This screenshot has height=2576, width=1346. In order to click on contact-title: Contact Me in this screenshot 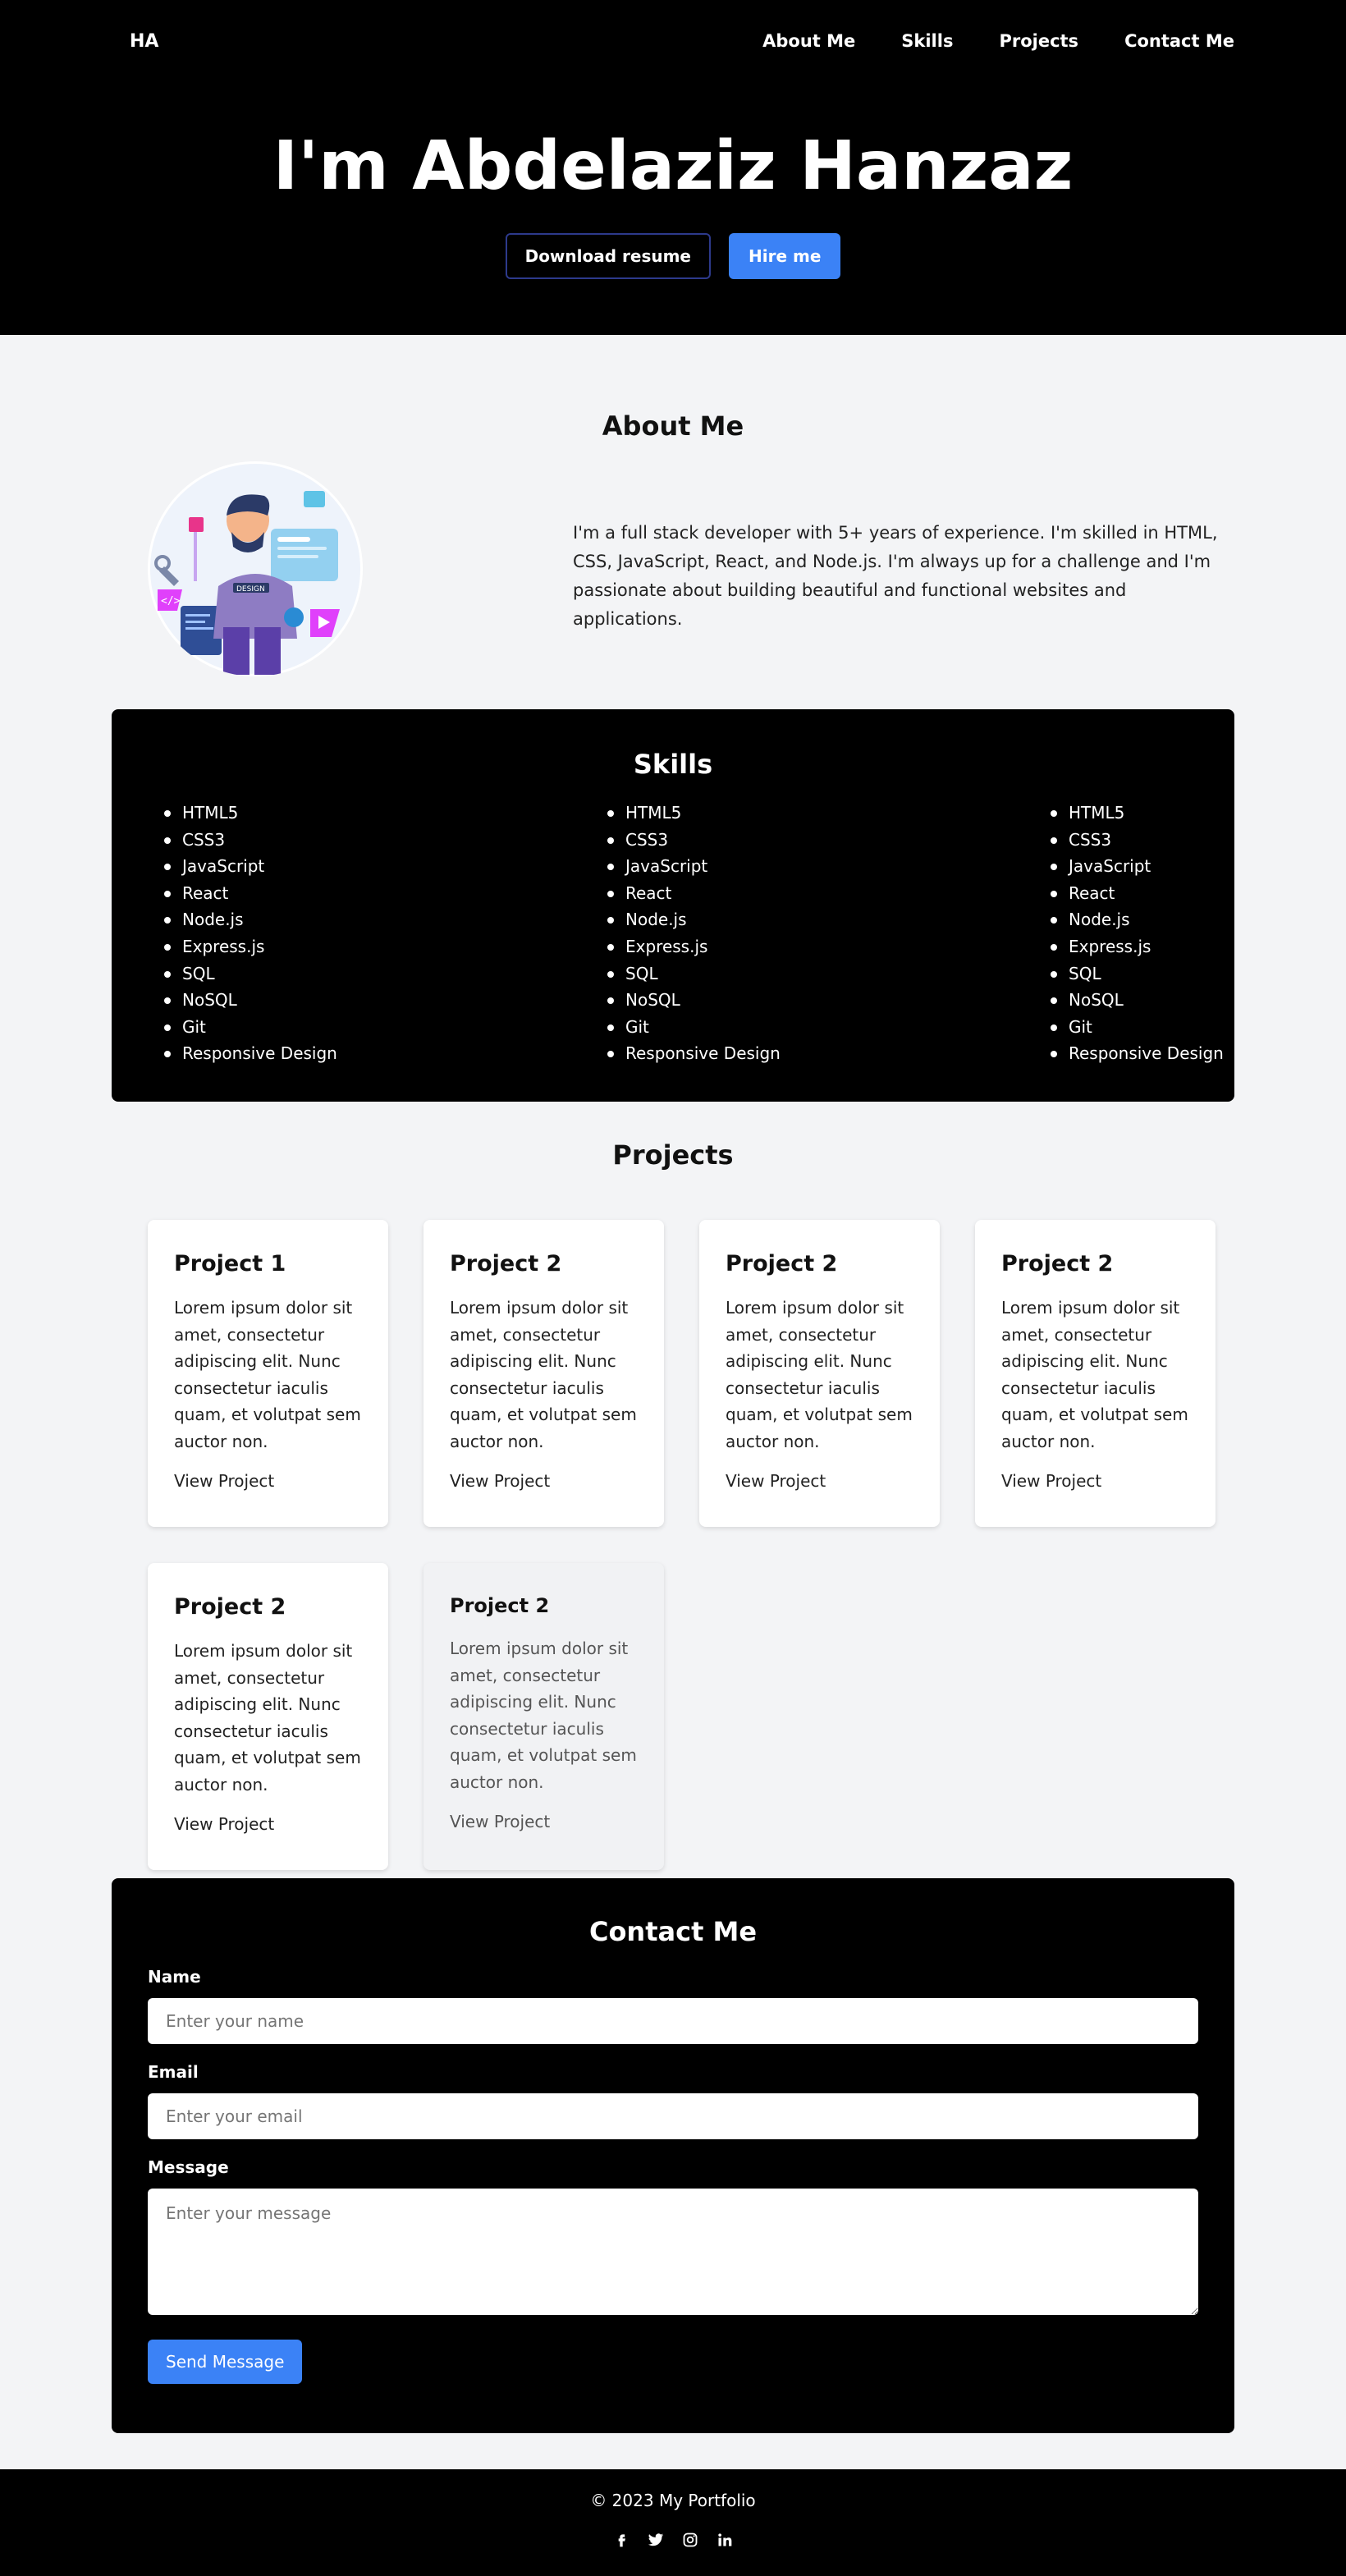, I will do `click(673, 1931)`.